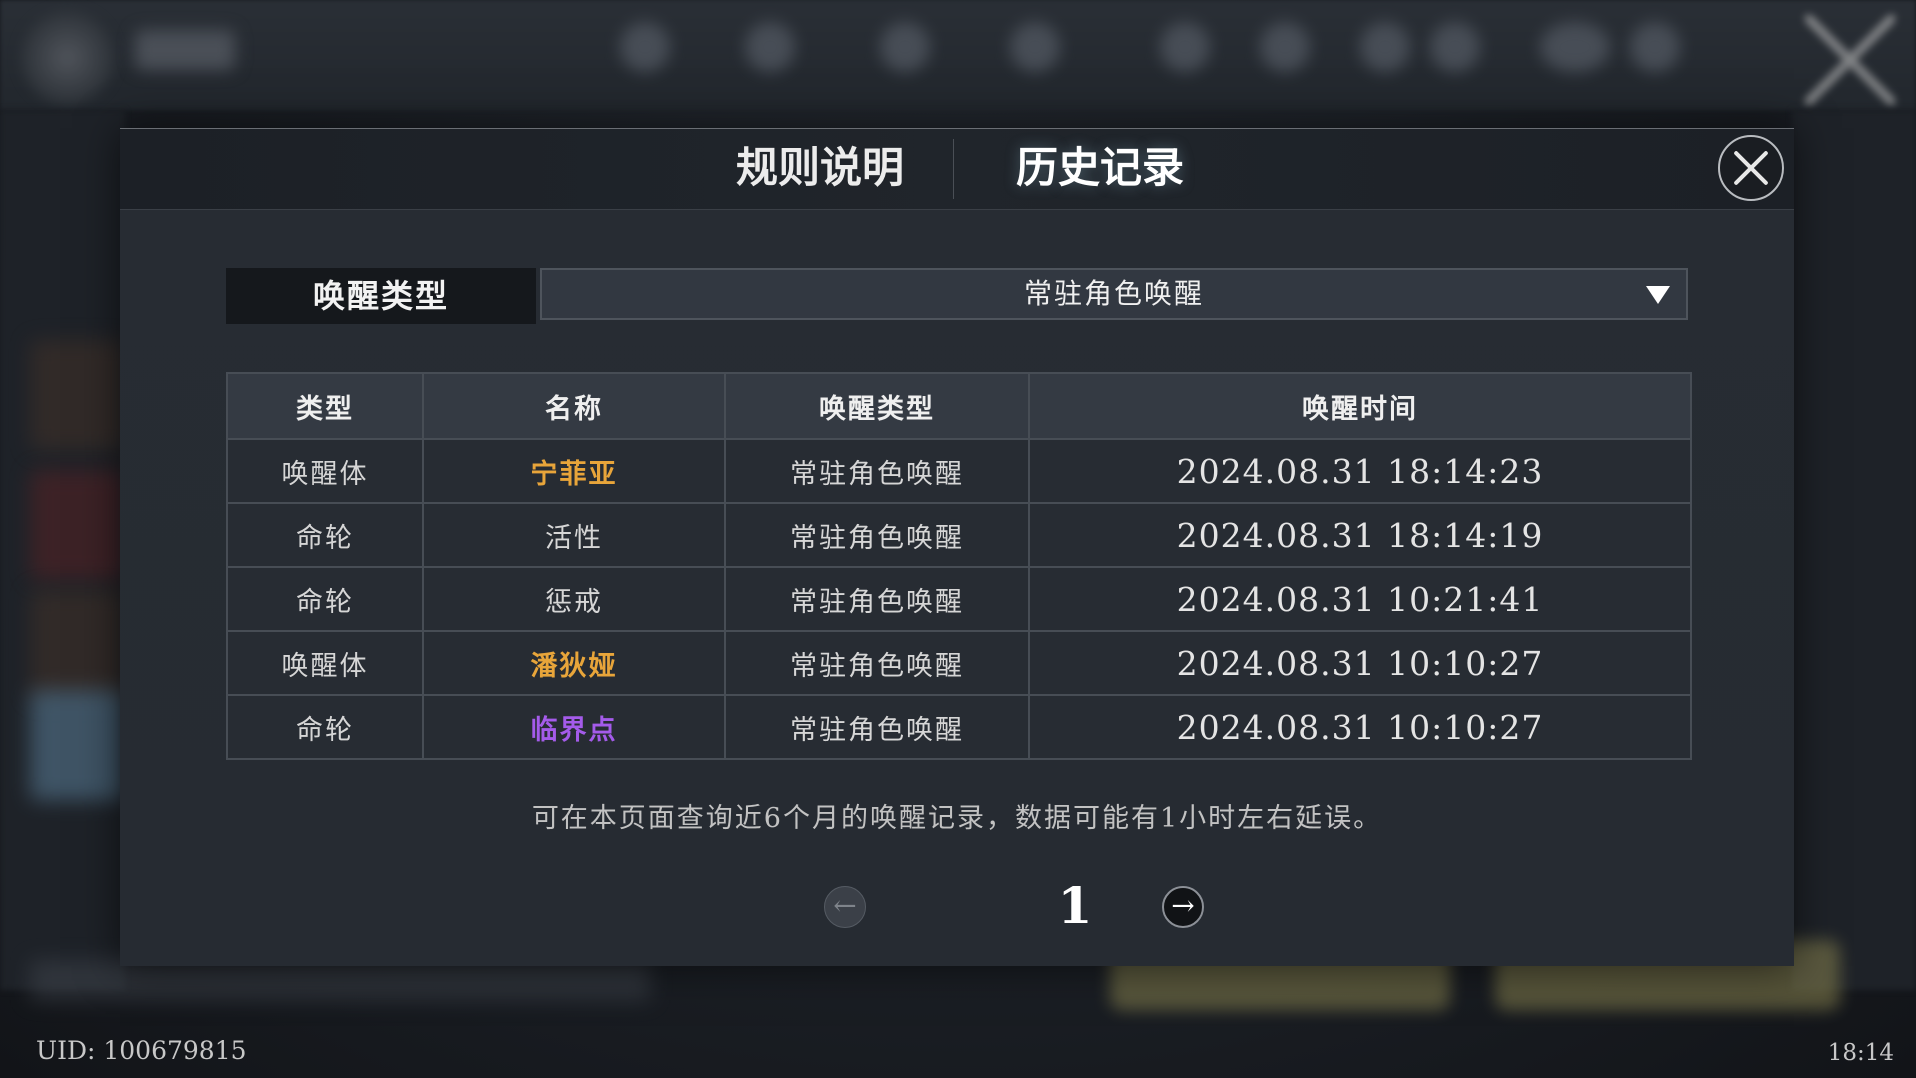  Describe the element at coordinates (957, 818) in the screenshot. I see `history-note: 可在本页面查询近6个月的唤醒记录，数据可能有1小时左右延误。` at that location.